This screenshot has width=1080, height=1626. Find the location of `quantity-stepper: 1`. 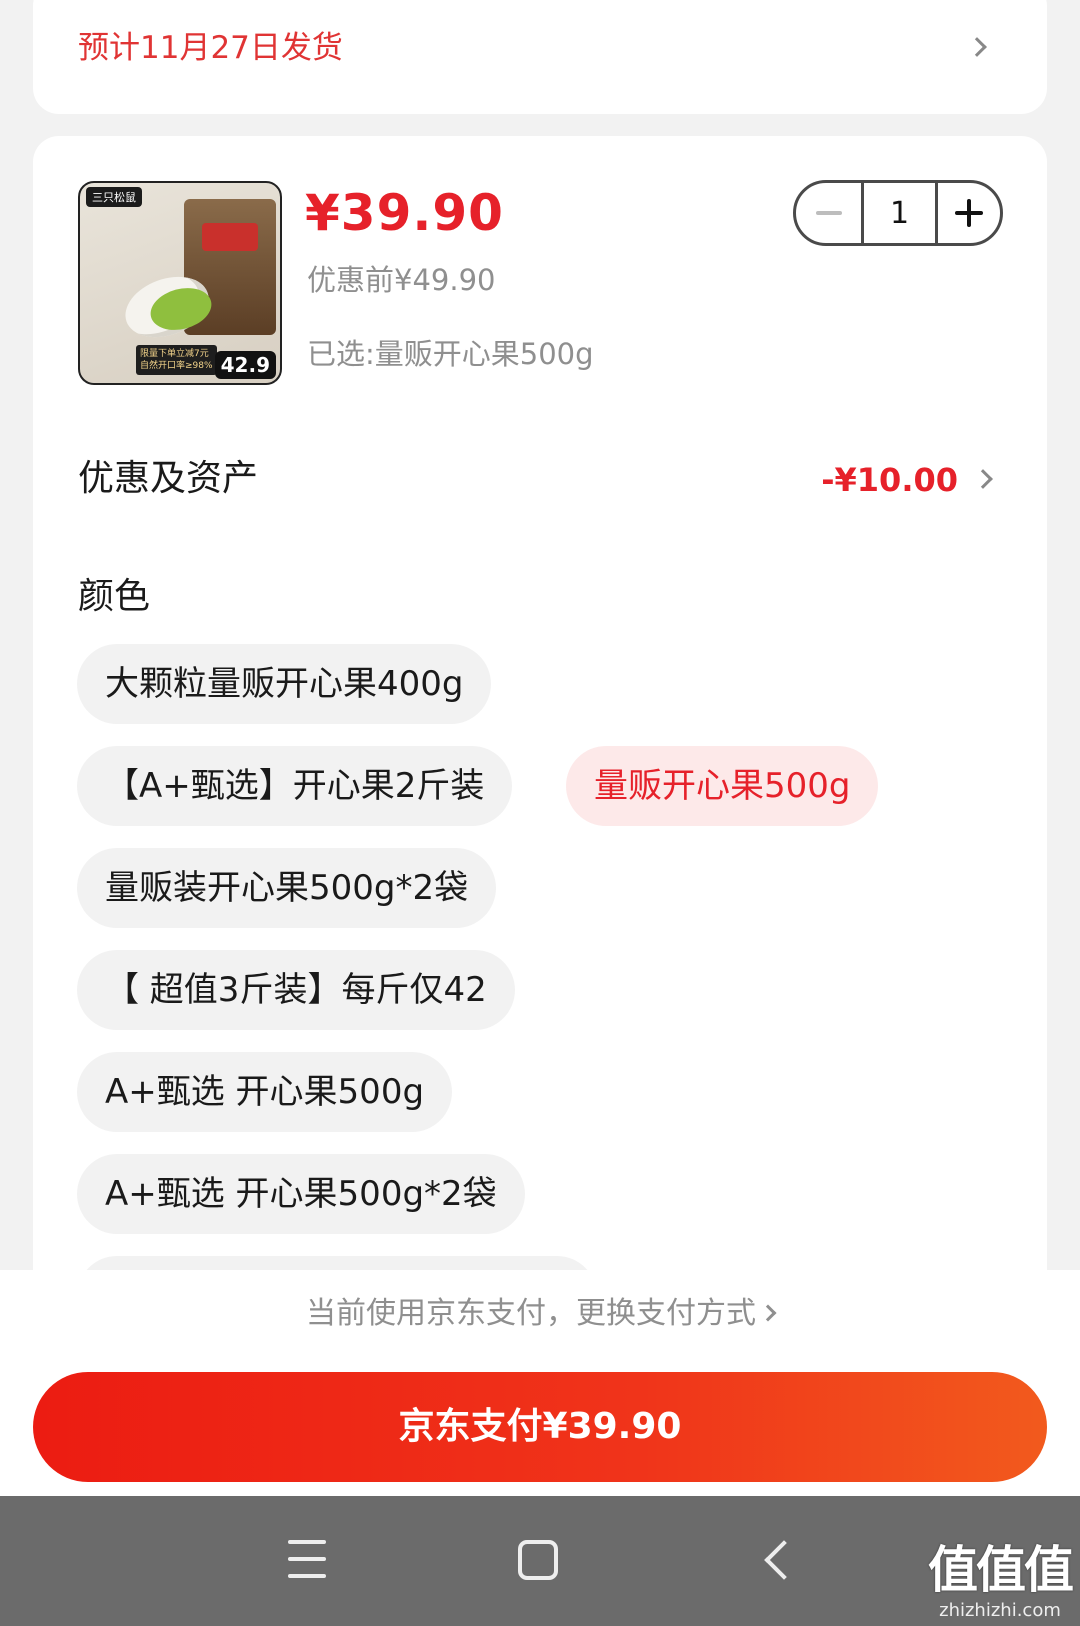

quantity-stepper: 1 is located at coordinates (898, 213).